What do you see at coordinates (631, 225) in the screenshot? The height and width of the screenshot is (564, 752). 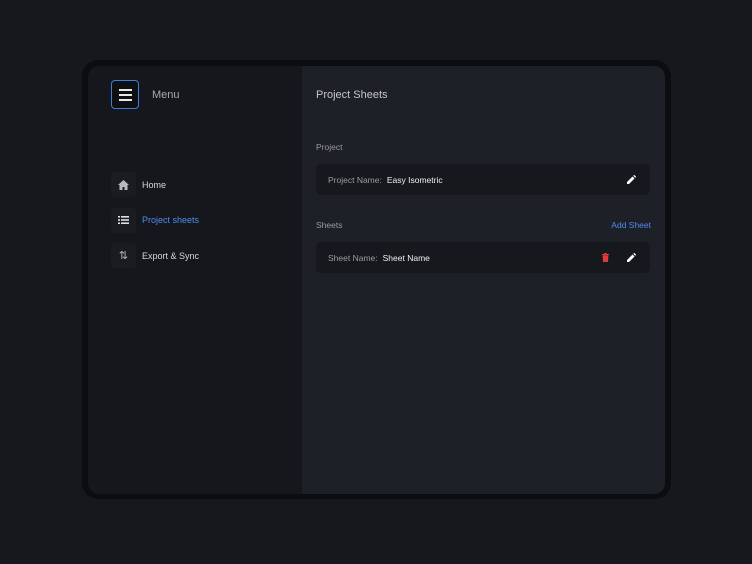 I see `add-sheet-button: Add Sheet` at bounding box center [631, 225].